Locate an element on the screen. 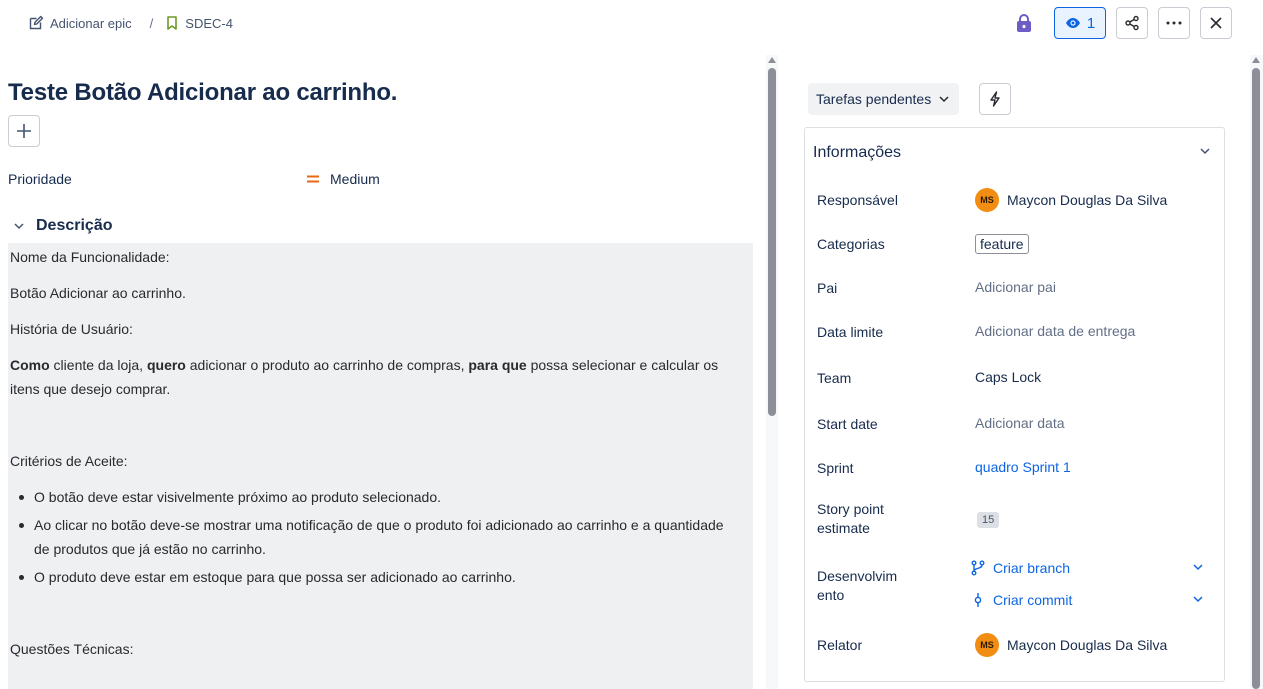 The height and width of the screenshot is (689, 1263). start-date-label: Start date is located at coordinates (847, 424).